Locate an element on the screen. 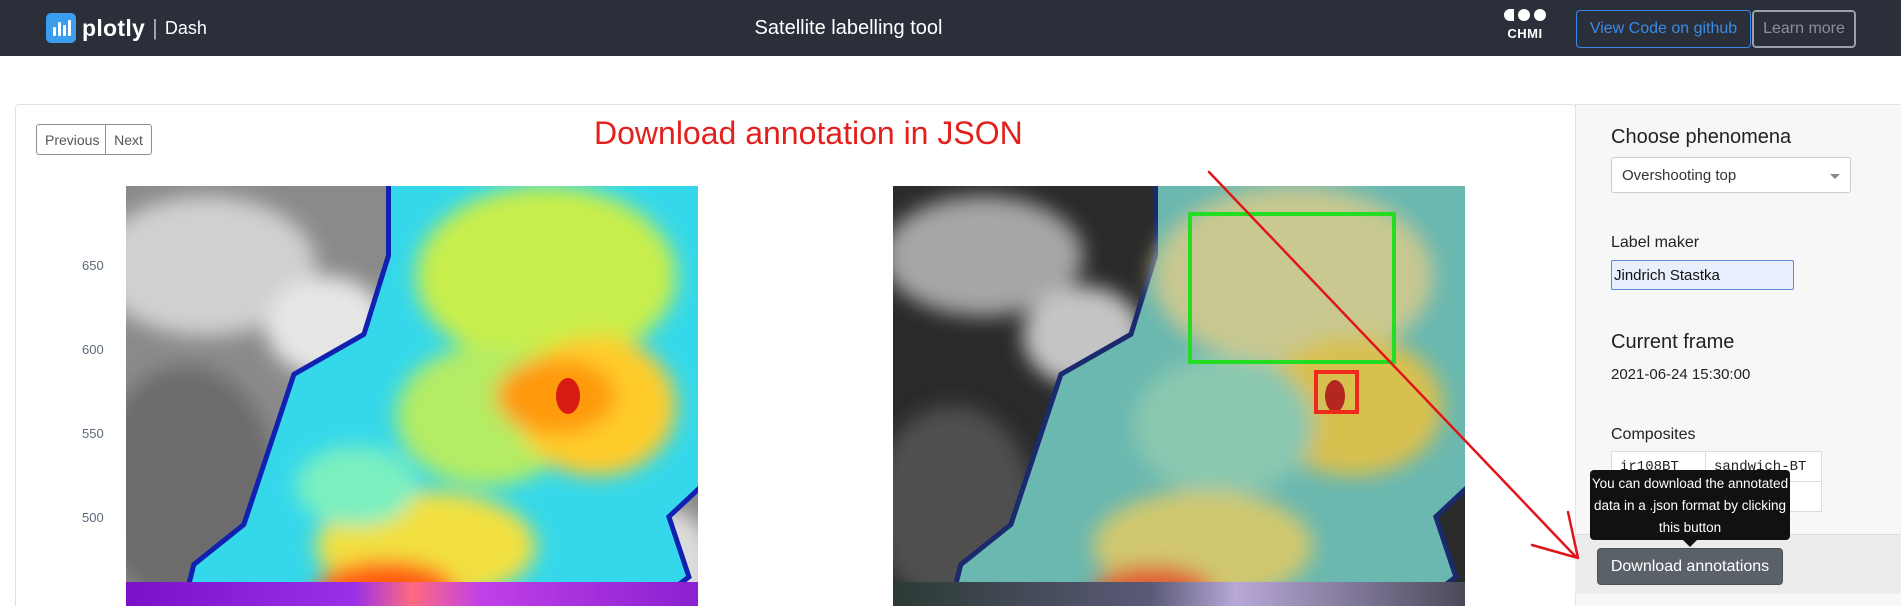 The height and width of the screenshot is (606, 1901). y-tick-label: 500 is located at coordinates (93, 517).